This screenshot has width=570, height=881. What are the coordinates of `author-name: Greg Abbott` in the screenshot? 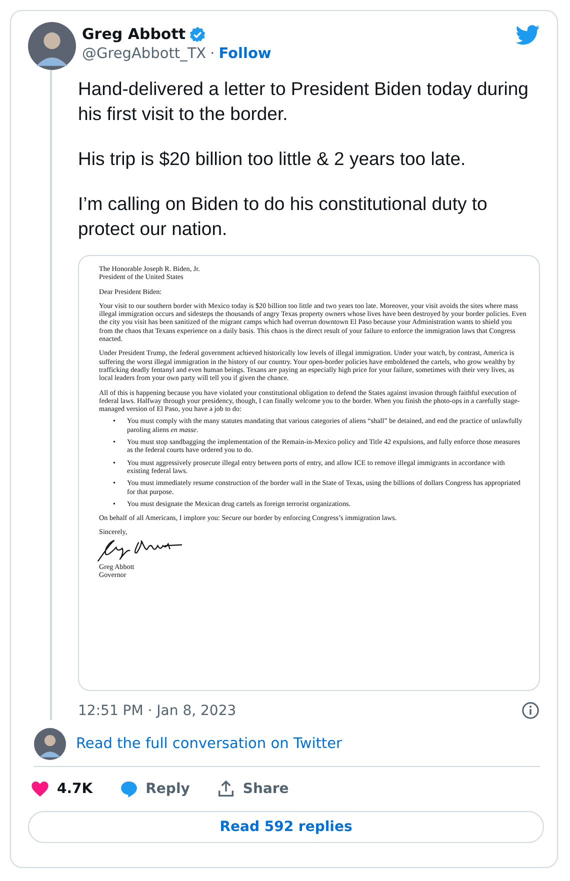 It's located at (134, 34).